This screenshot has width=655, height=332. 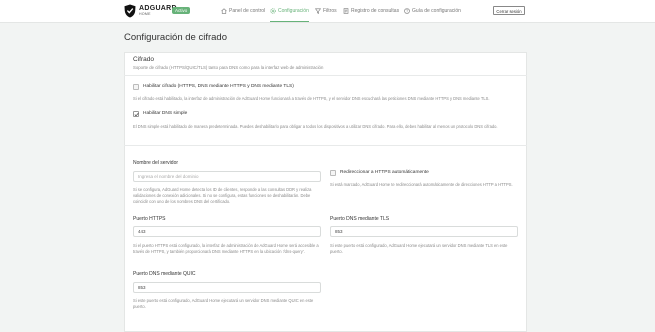 I want to click on nav-dashboard: Panel de control, so click(x=243, y=11).